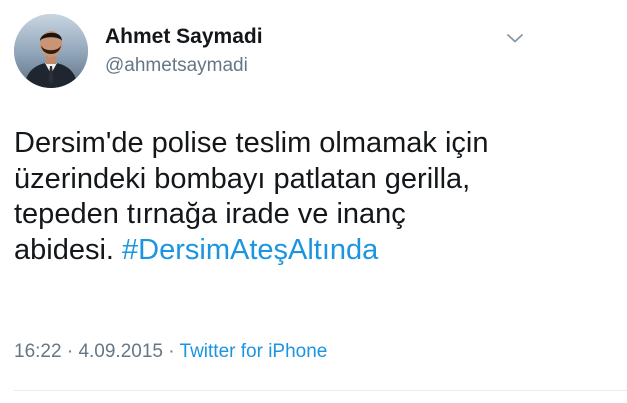 The height and width of the screenshot is (403, 627). I want to click on tweet-text-line: abidesi. #DersimAteşAltında, so click(314, 251).